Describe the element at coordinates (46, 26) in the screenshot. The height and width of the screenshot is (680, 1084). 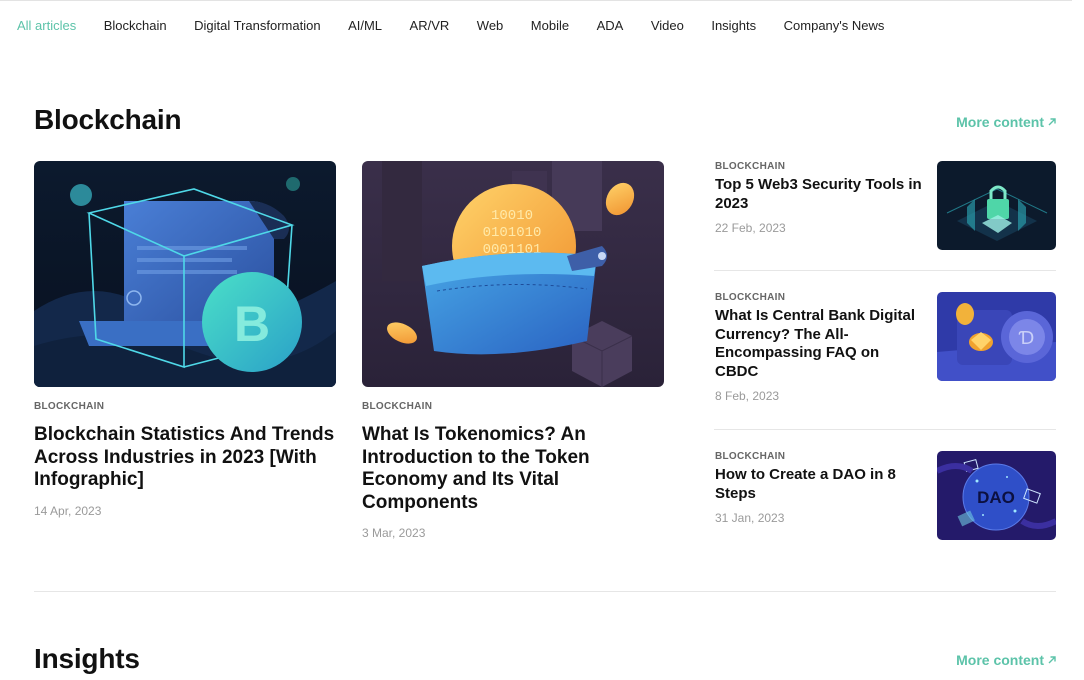
I see `nav-item-all-articles: All articles` at that location.